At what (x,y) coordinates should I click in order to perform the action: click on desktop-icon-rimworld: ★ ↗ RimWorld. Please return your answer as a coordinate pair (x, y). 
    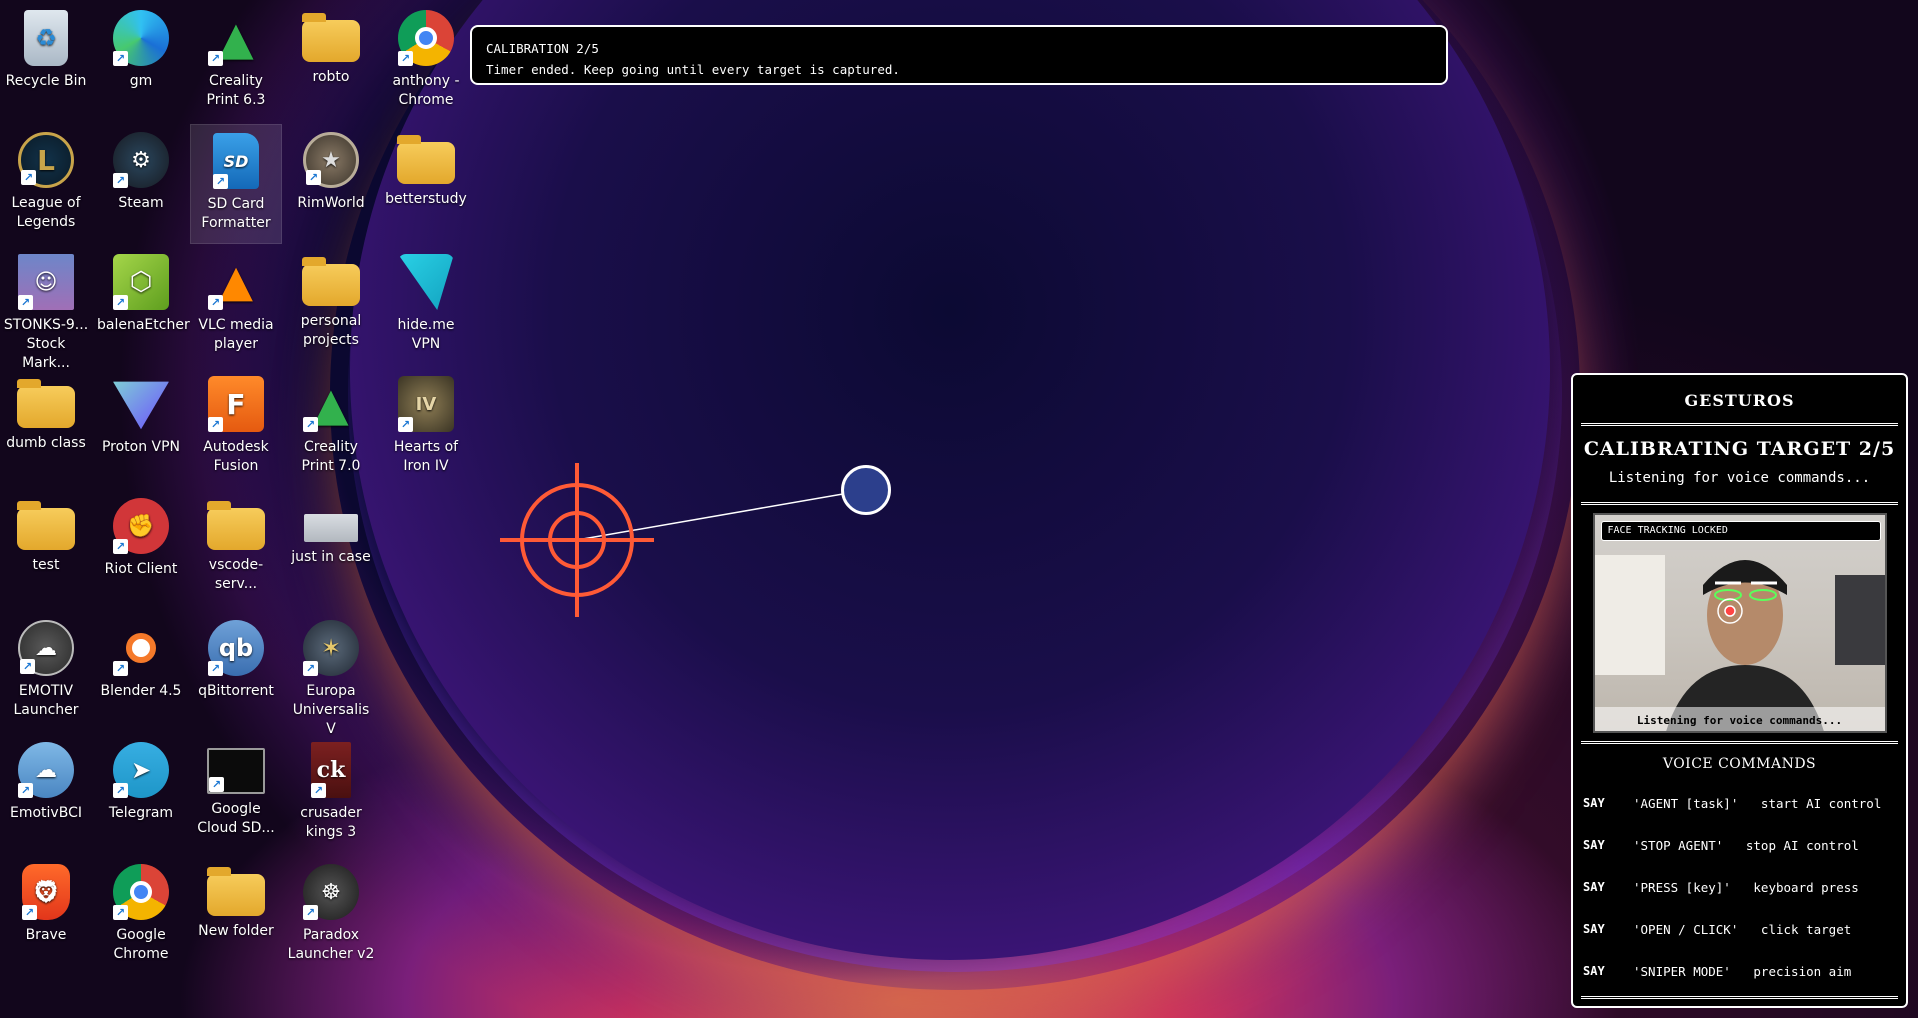
    Looking at the image, I should click on (331, 184).